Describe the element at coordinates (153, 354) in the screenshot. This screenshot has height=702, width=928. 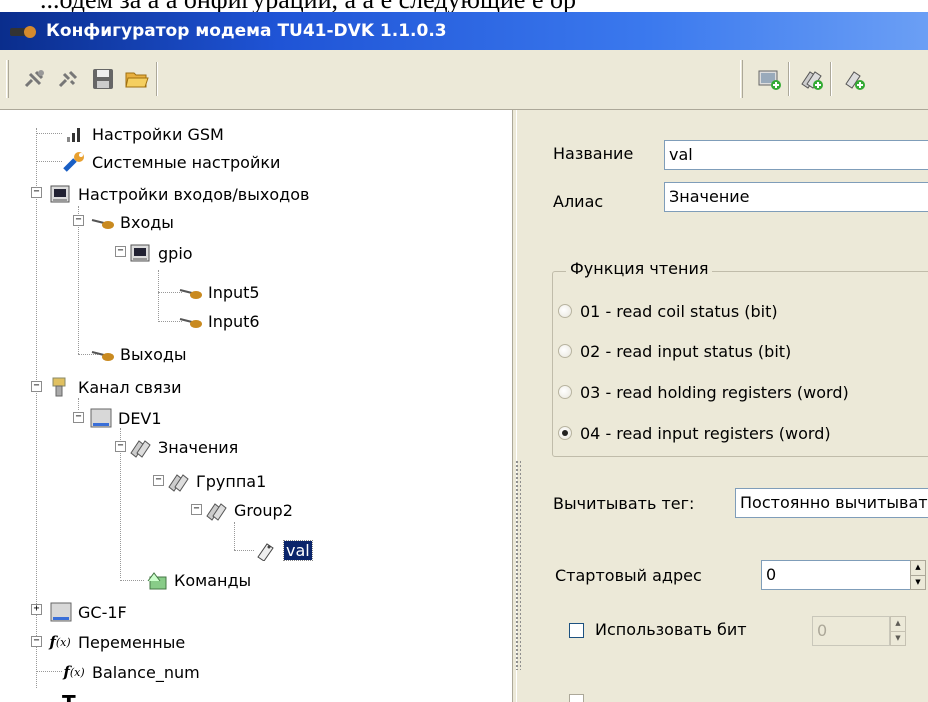
I see `tree-item-label: Выходы` at that location.